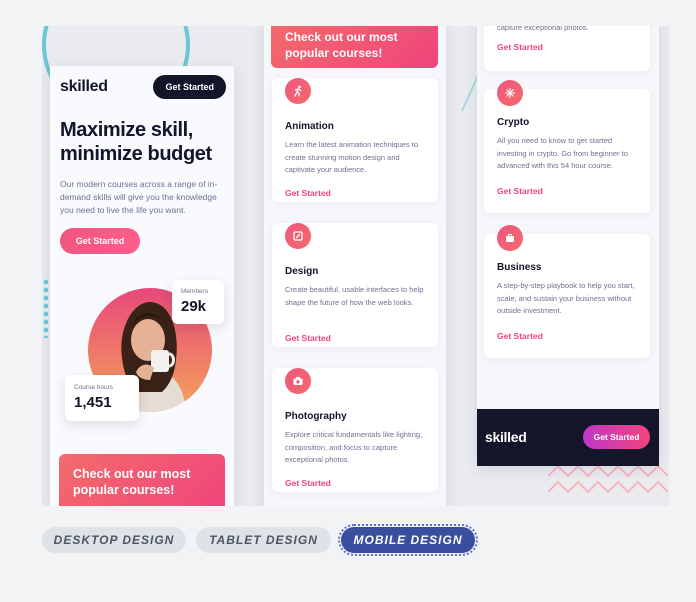  Describe the element at coordinates (302, 271) in the screenshot. I see `course-title: Design` at that location.